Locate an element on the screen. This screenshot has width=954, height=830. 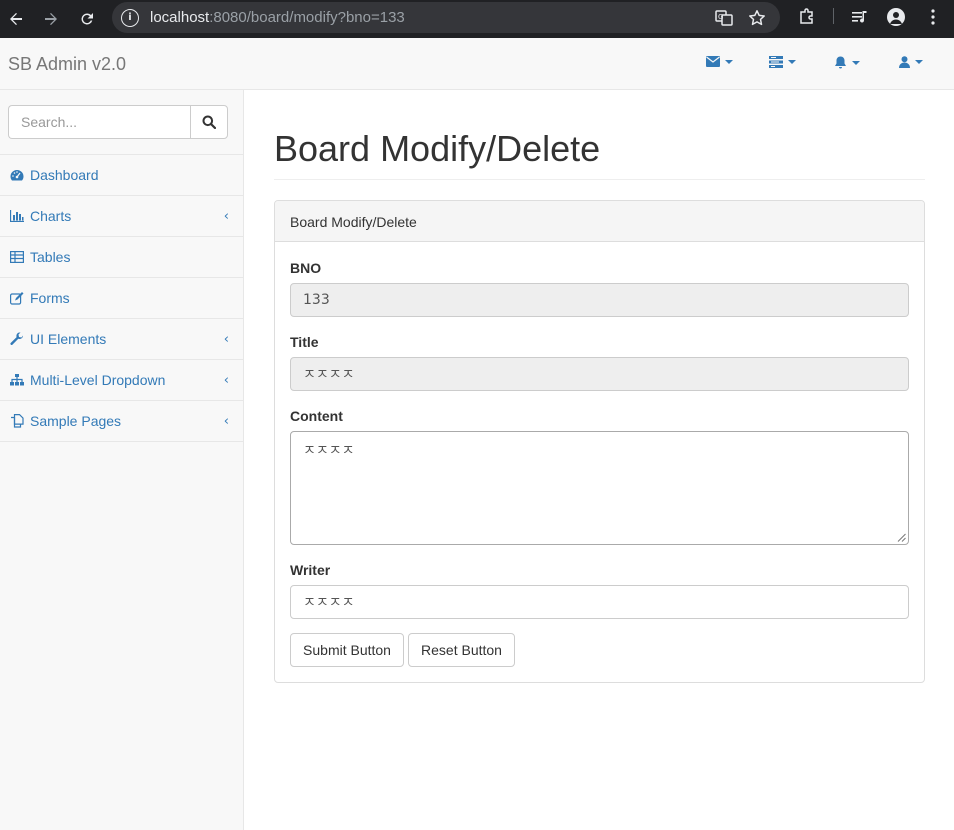
sidebar-item-label: Sample Pages is located at coordinates (76, 421).